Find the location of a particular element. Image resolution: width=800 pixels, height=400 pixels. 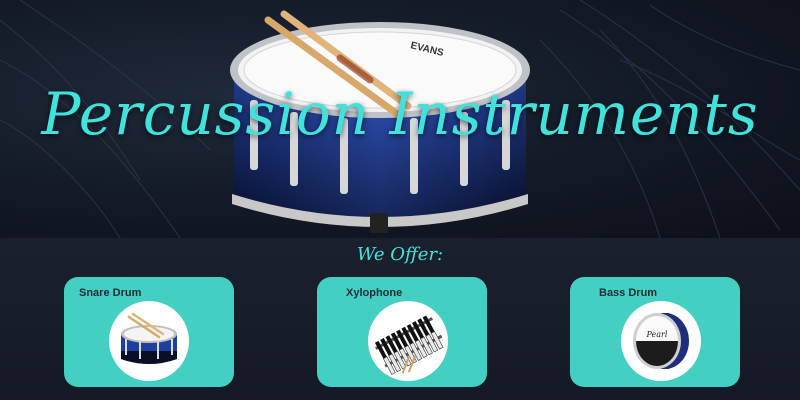

snare-drum-image is located at coordinates (149, 341).